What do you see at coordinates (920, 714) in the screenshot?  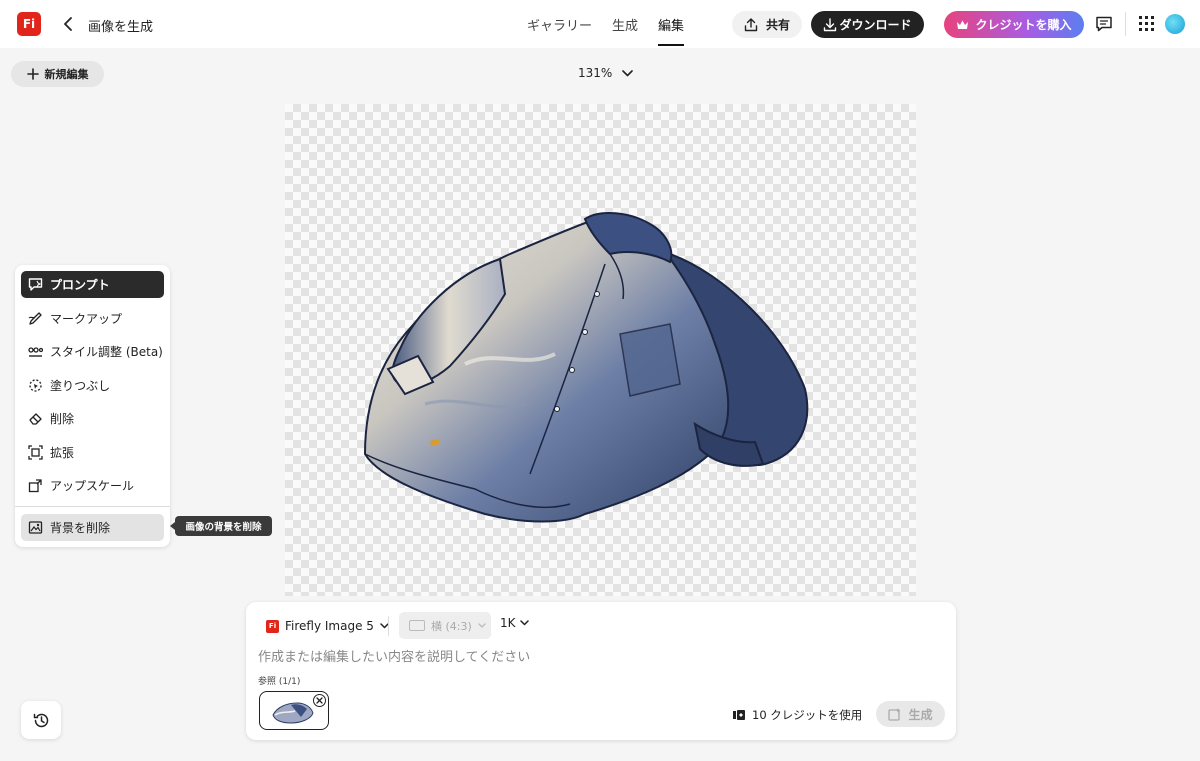 I see `generate-label: 生成` at bounding box center [920, 714].